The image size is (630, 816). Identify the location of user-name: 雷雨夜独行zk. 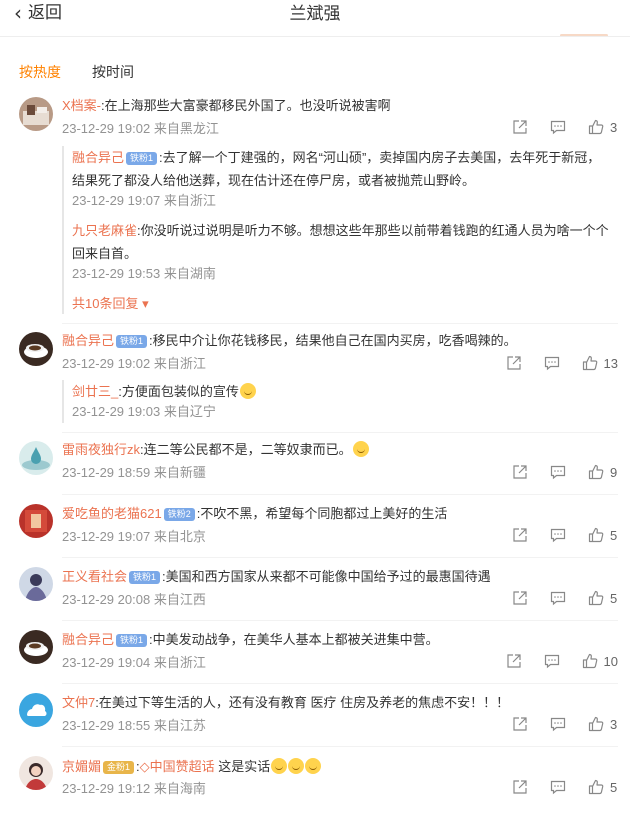
(101, 449).